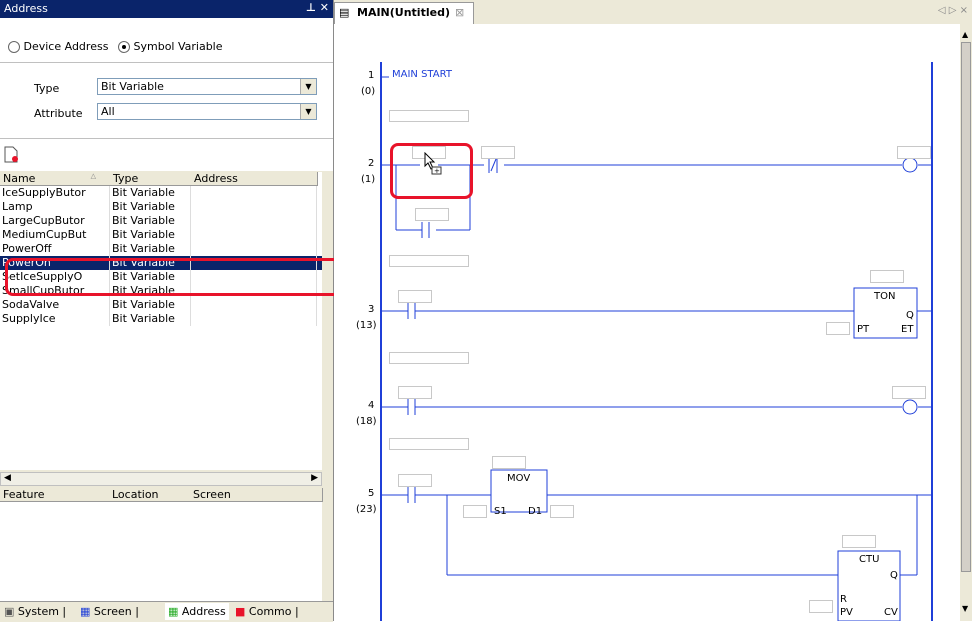 The image size is (972, 622). I want to click on column-feature-header: Feature, so click(55, 495).